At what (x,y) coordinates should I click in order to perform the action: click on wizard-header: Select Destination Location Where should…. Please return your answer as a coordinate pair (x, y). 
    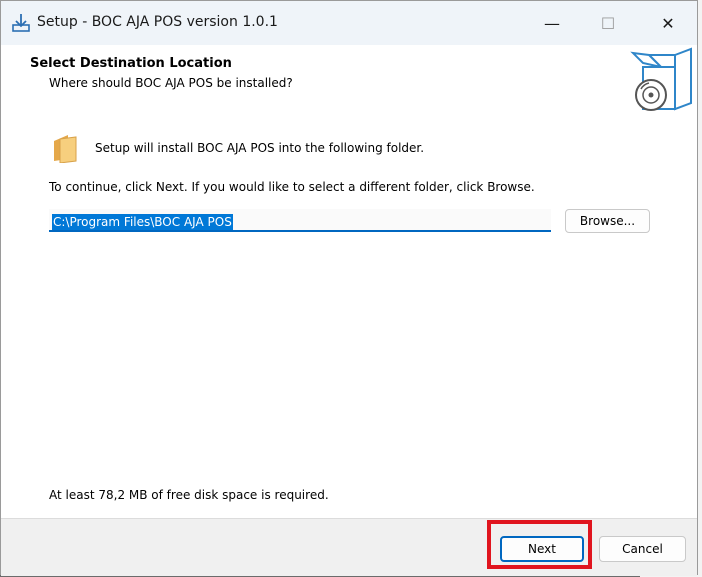
    Looking at the image, I should click on (349, 78).